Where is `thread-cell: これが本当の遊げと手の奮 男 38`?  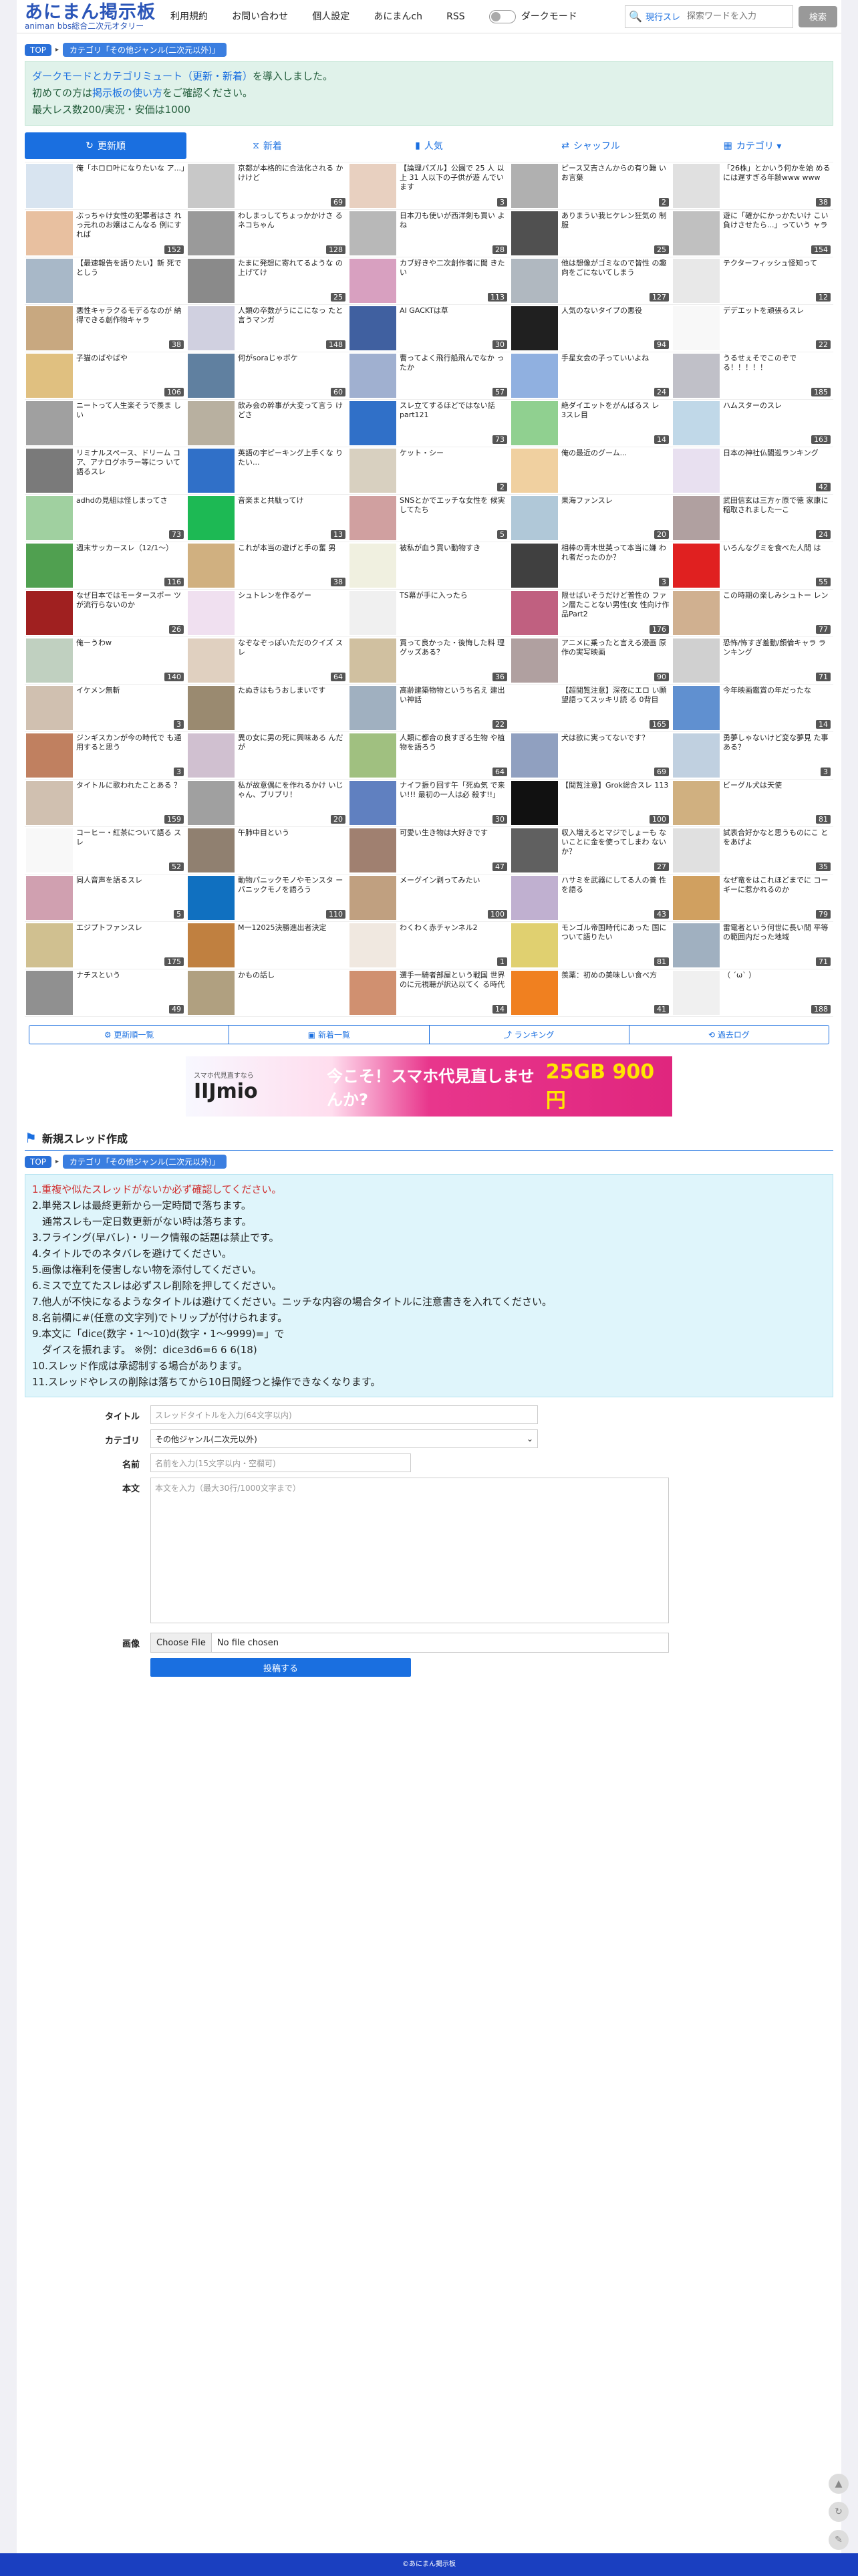
thread-cell: これが本当の遊げと手の奮 男 38 is located at coordinates (267, 566).